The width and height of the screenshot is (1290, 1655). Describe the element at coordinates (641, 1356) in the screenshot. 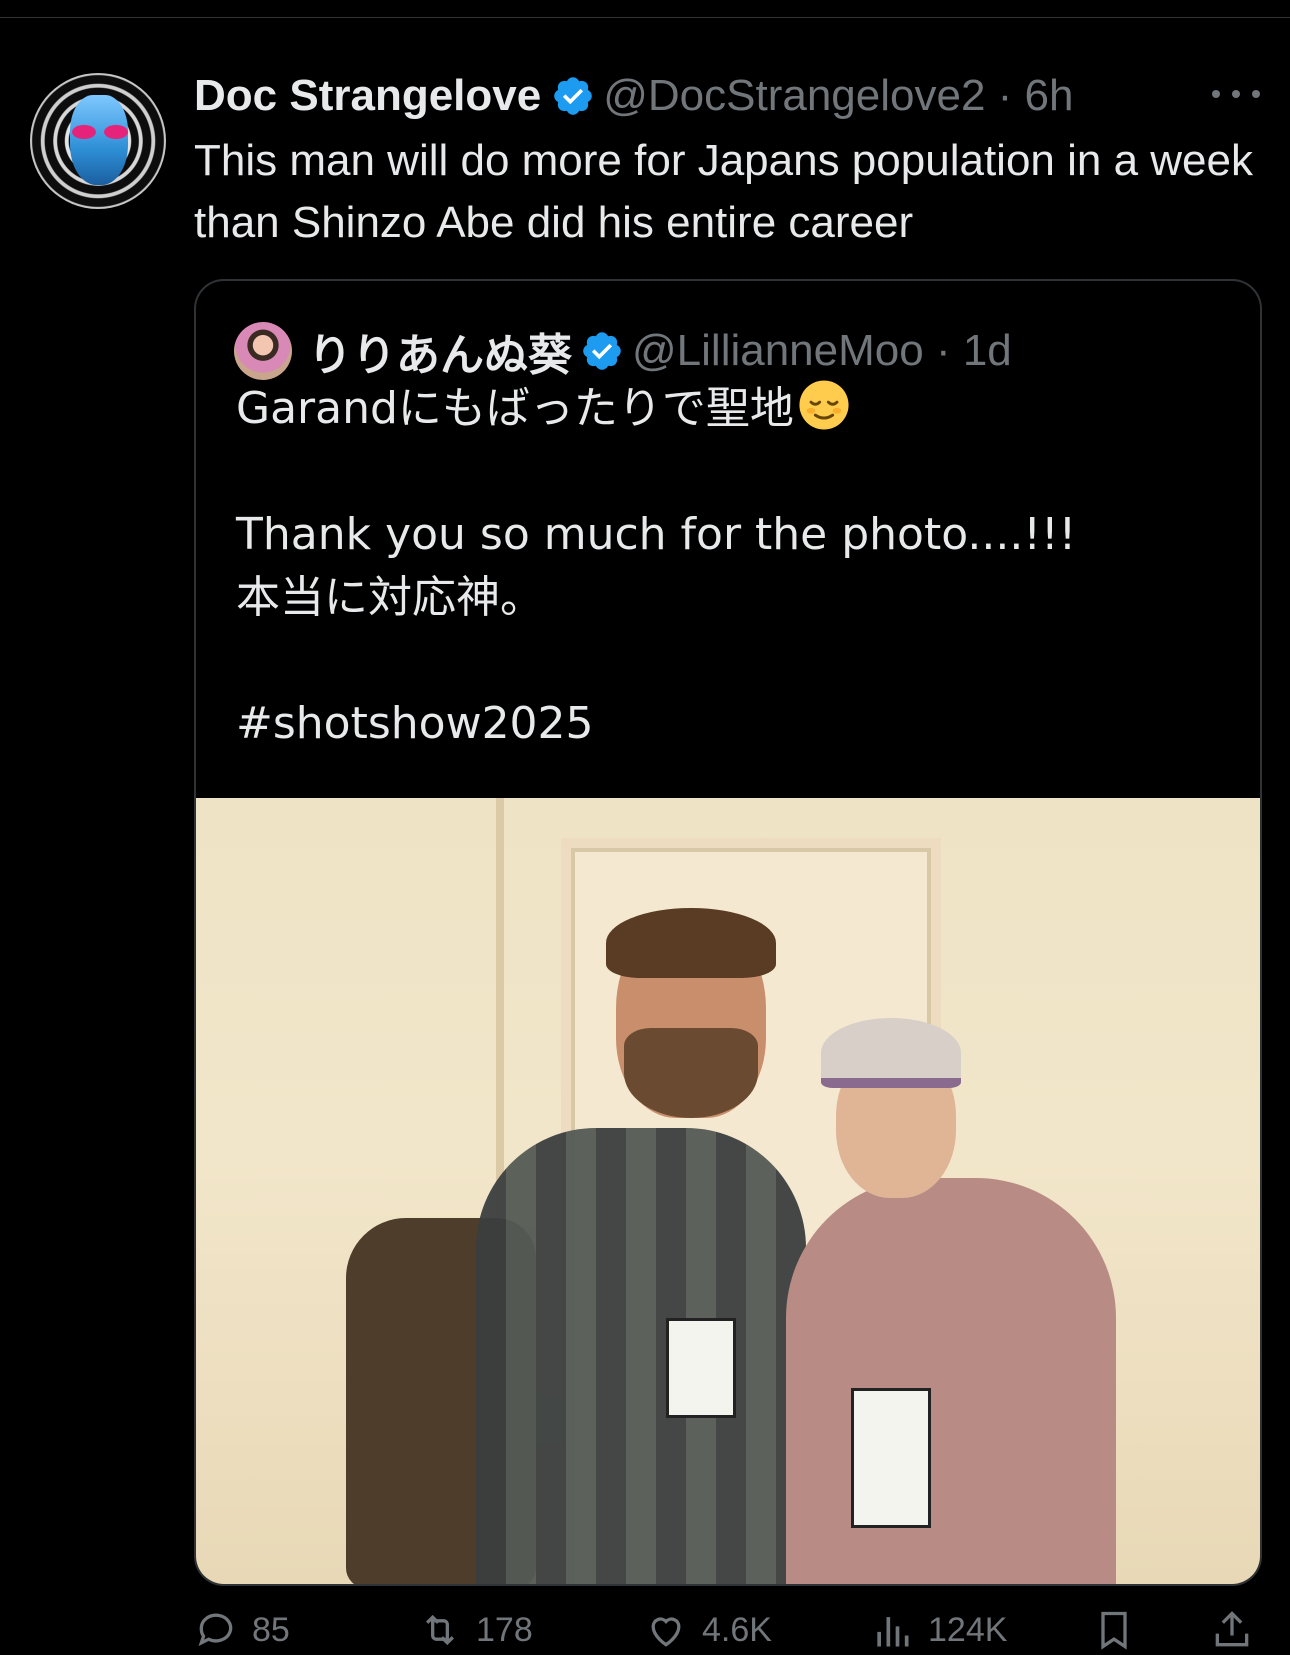

I see `photo-man` at that location.